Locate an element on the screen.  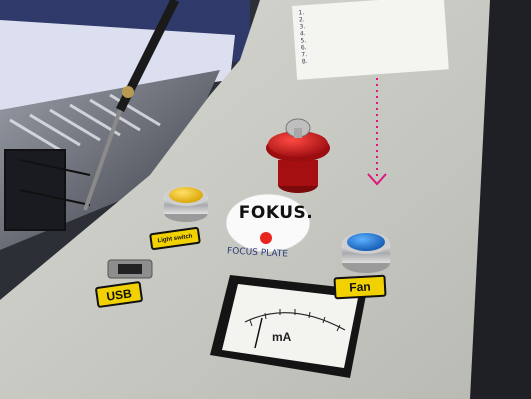
estop-body is located at coordinates (298, 173).